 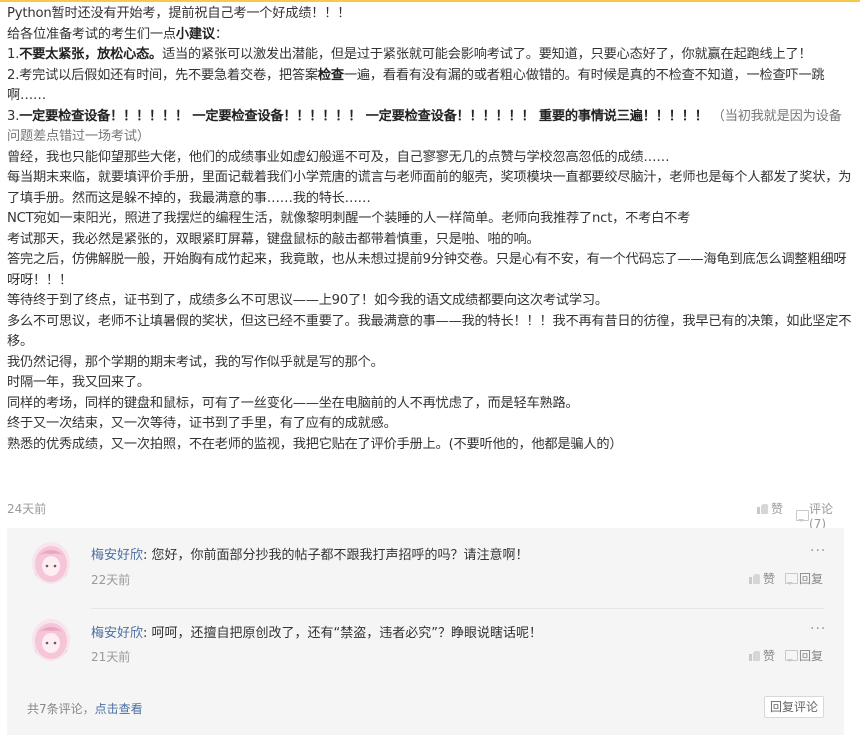 I want to click on post-time: 24天前, so click(x=27, y=509).